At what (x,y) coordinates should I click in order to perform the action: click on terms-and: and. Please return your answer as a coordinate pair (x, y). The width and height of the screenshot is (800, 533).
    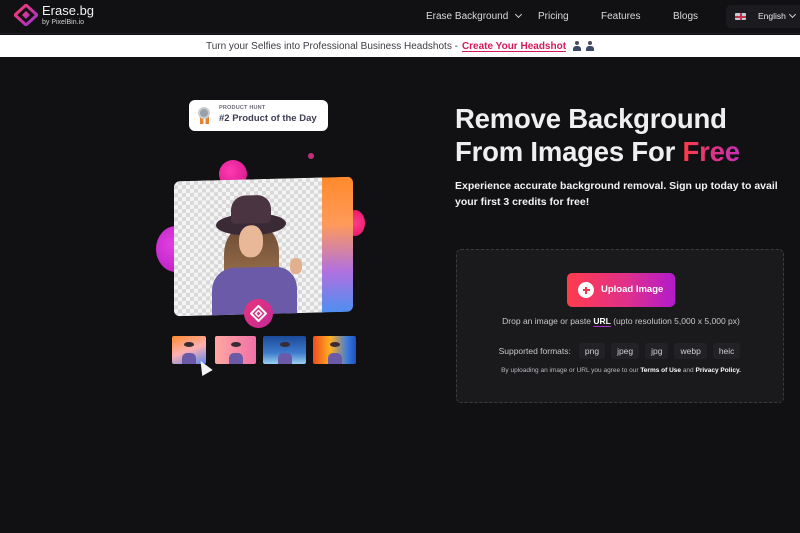
    Looking at the image, I should click on (688, 370).